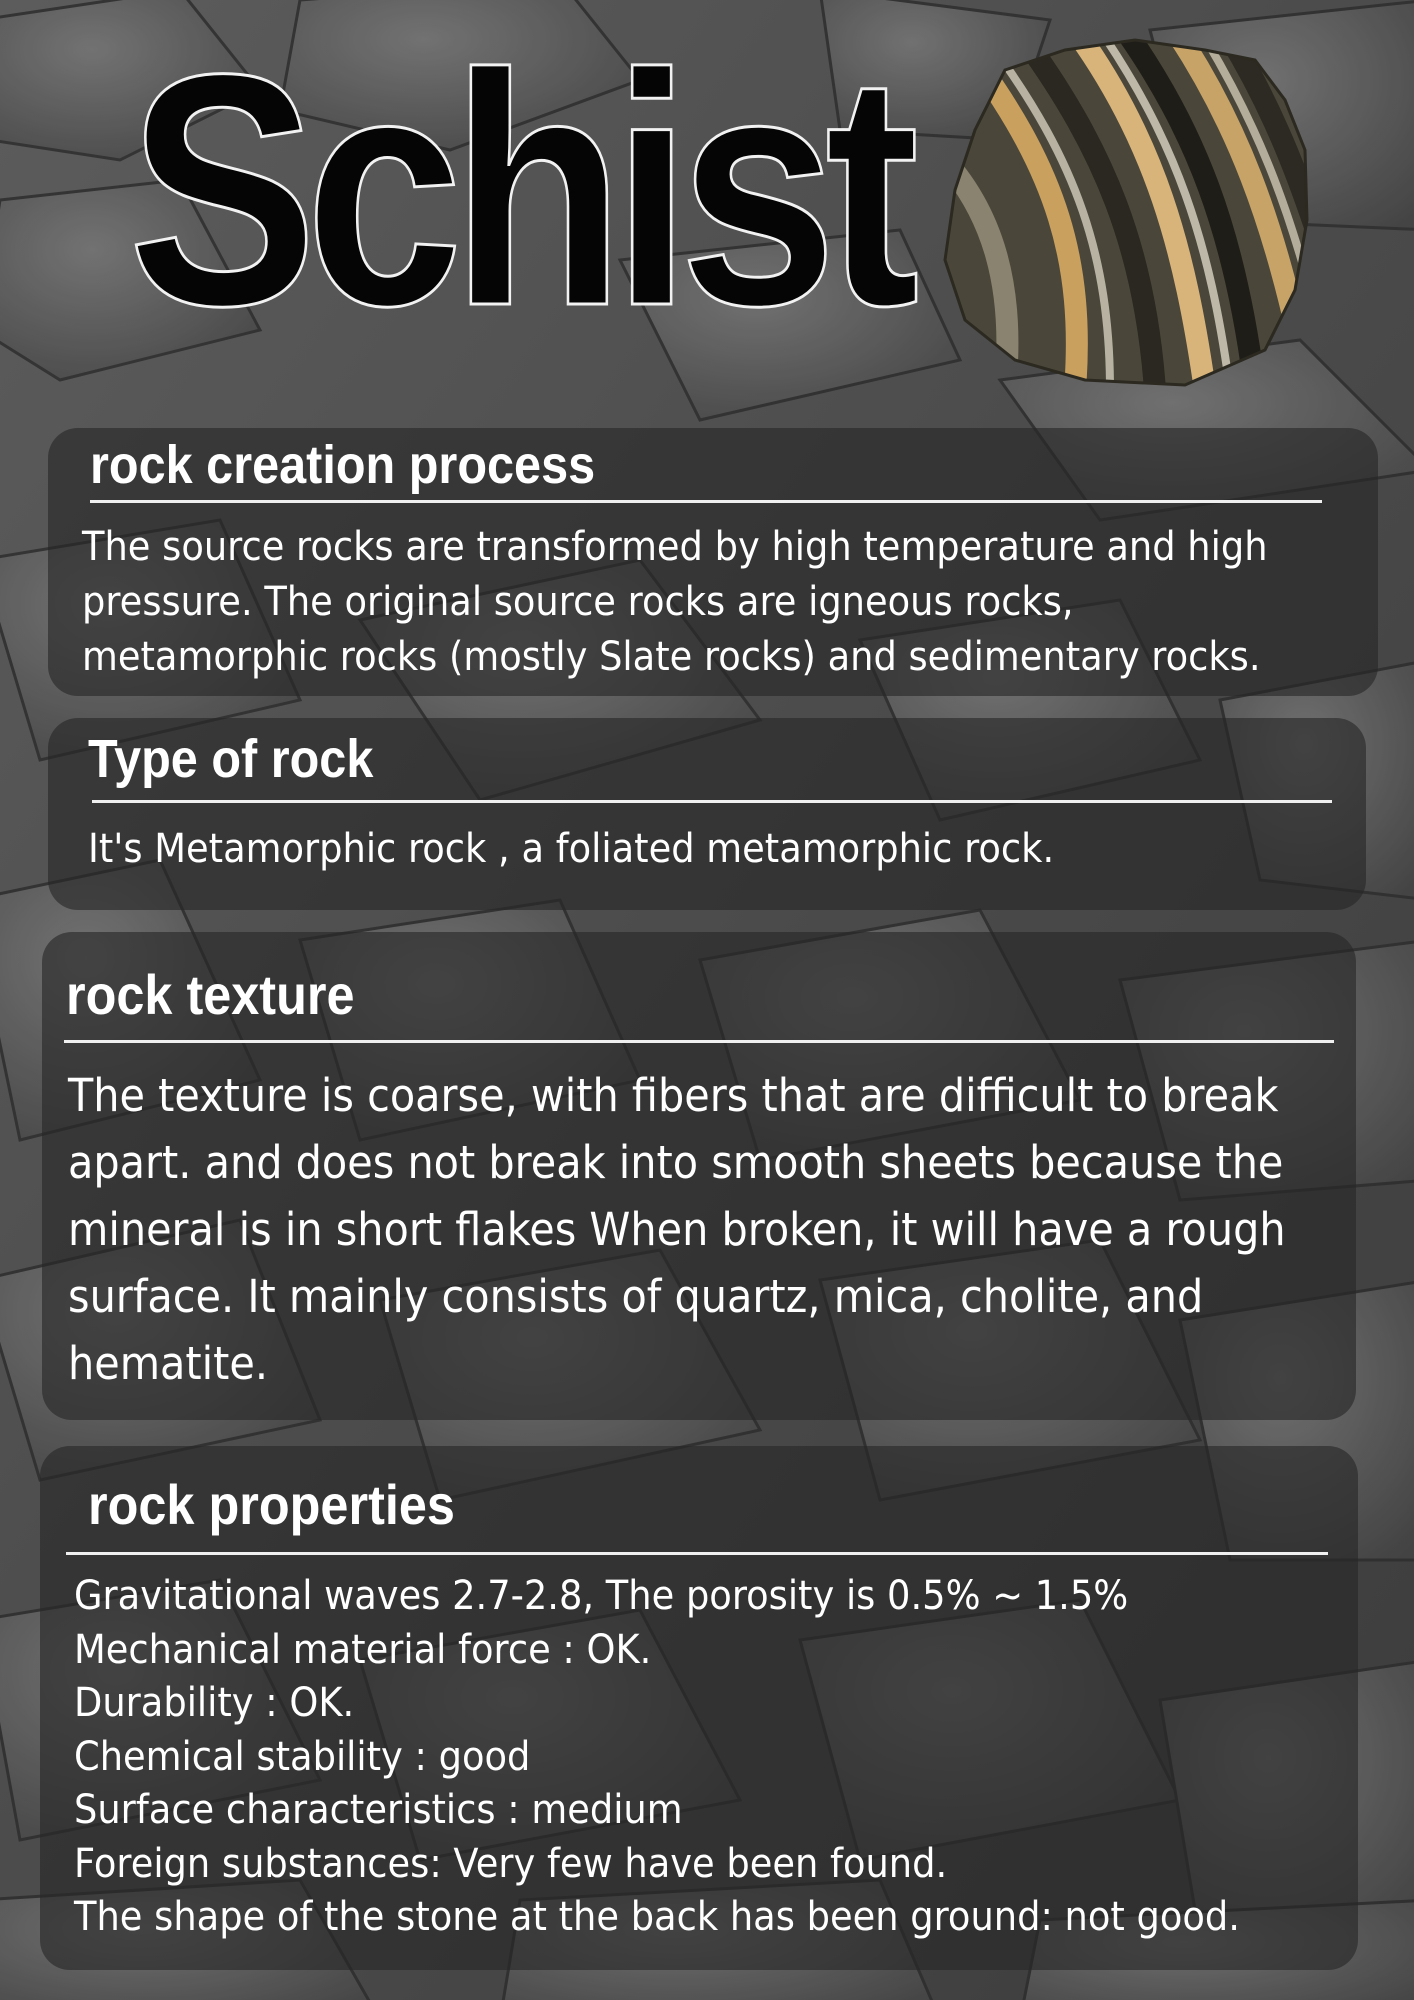  What do you see at coordinates (210, 994) in the screenshot?
I see `section-heading: rock texture` at bounding box center [210, 994].